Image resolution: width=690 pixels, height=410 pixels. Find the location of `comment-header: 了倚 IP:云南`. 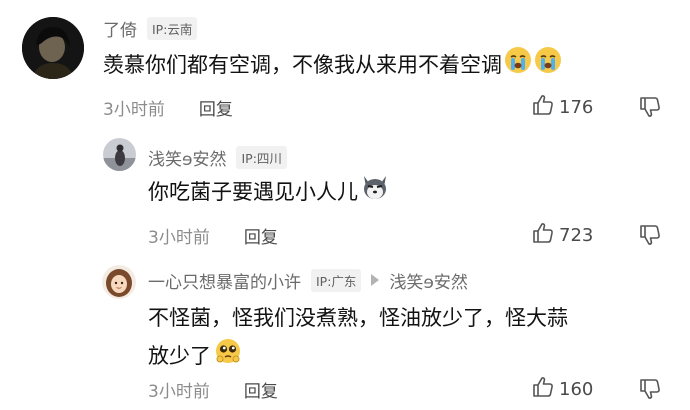

comment-header: 了倚 IP:云南 is located at coordinates (150, 28).